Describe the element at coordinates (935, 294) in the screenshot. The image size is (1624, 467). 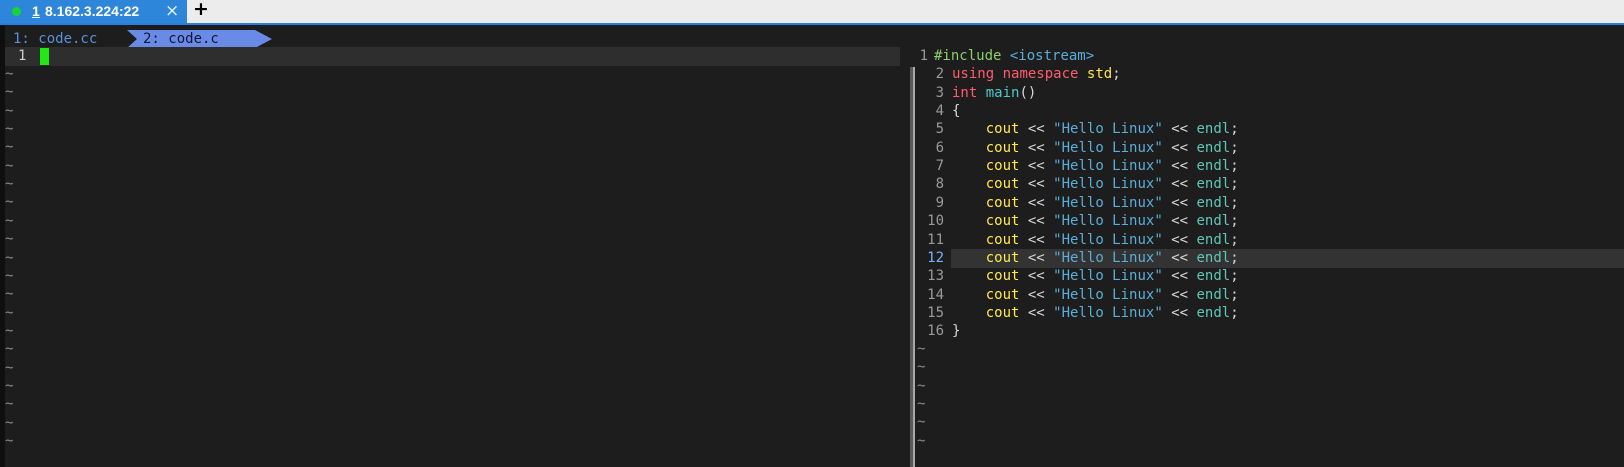
I see `line-number: 14` at that location.